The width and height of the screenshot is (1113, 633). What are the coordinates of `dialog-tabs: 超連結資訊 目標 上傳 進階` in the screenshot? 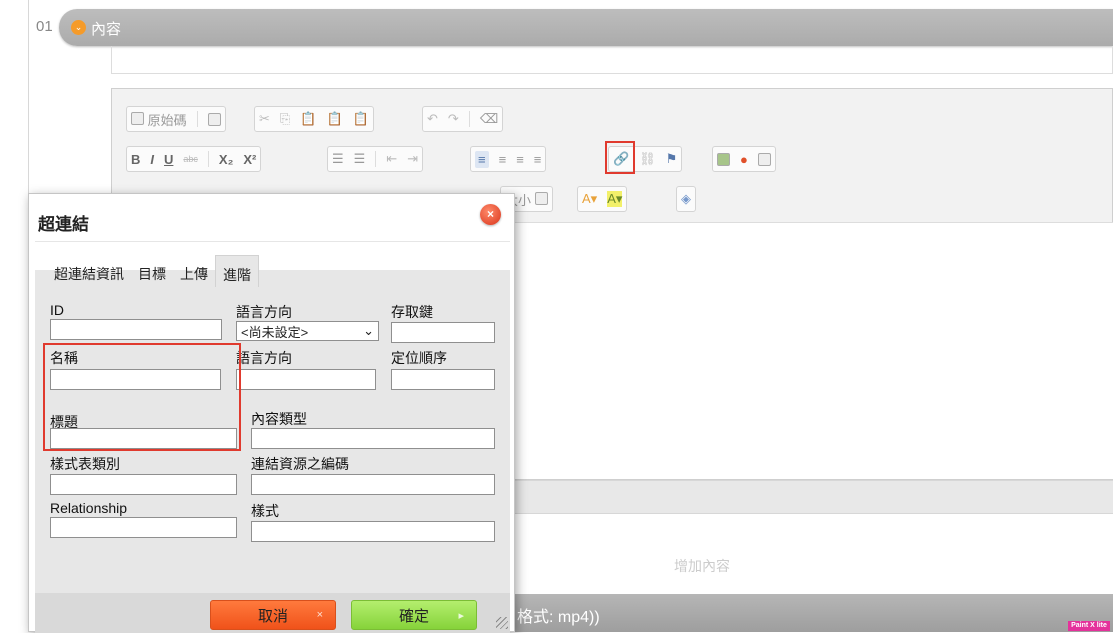 It's located at (153, 271).